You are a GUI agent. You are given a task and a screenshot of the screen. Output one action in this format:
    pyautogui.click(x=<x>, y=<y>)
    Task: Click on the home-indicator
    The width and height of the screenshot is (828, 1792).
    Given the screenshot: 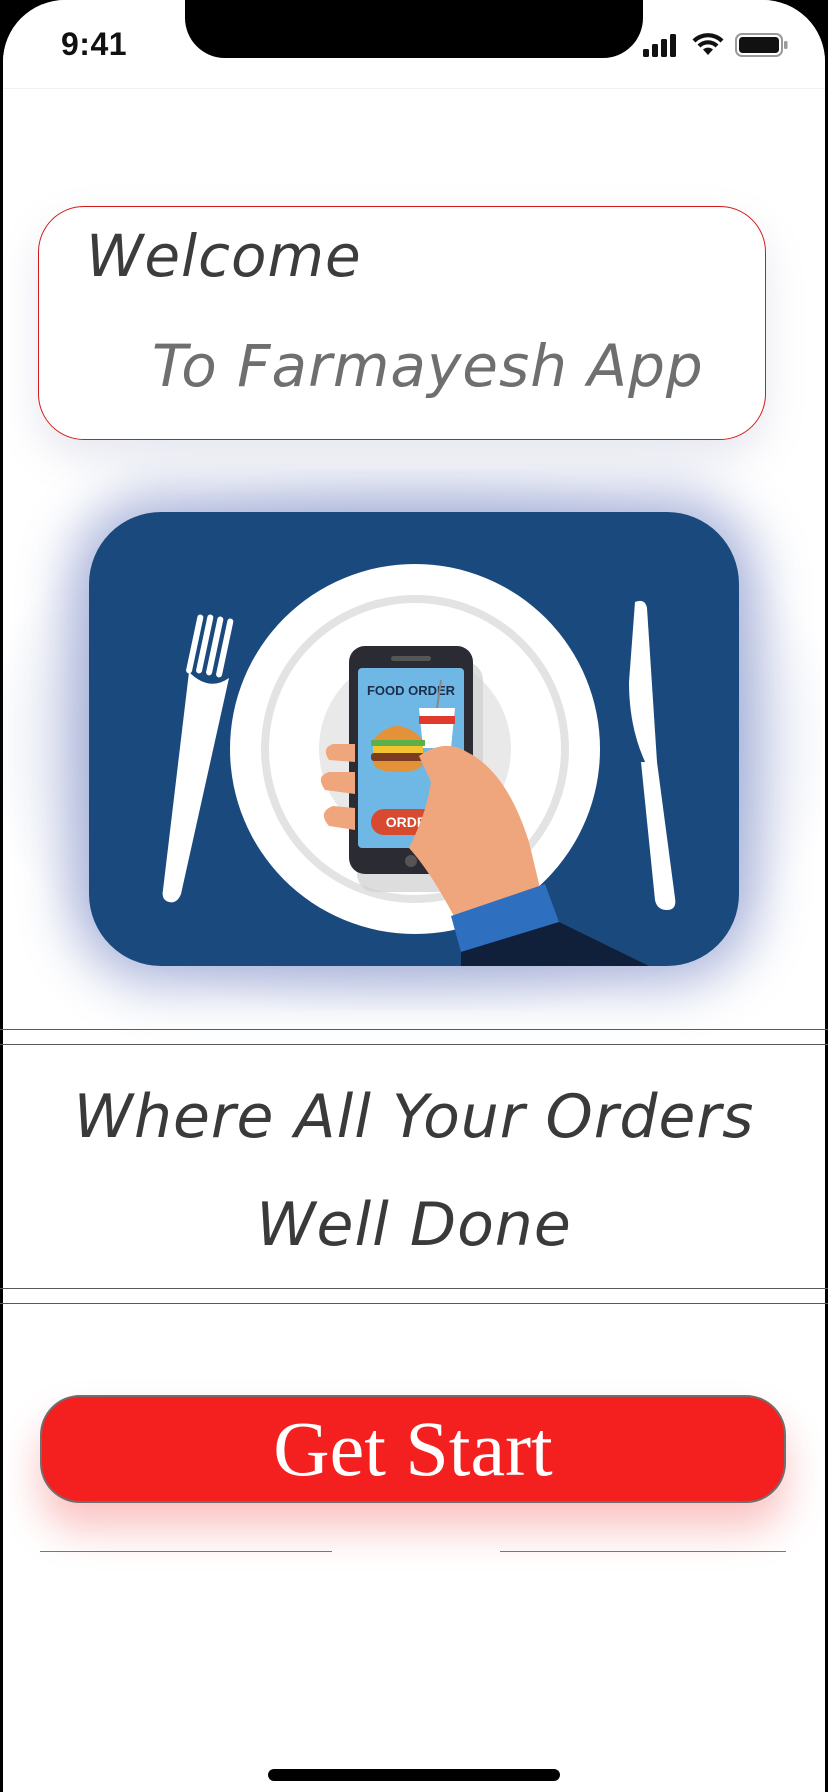 What is the action you would take?
    pyautogui.click(x=414, y=1775)
    